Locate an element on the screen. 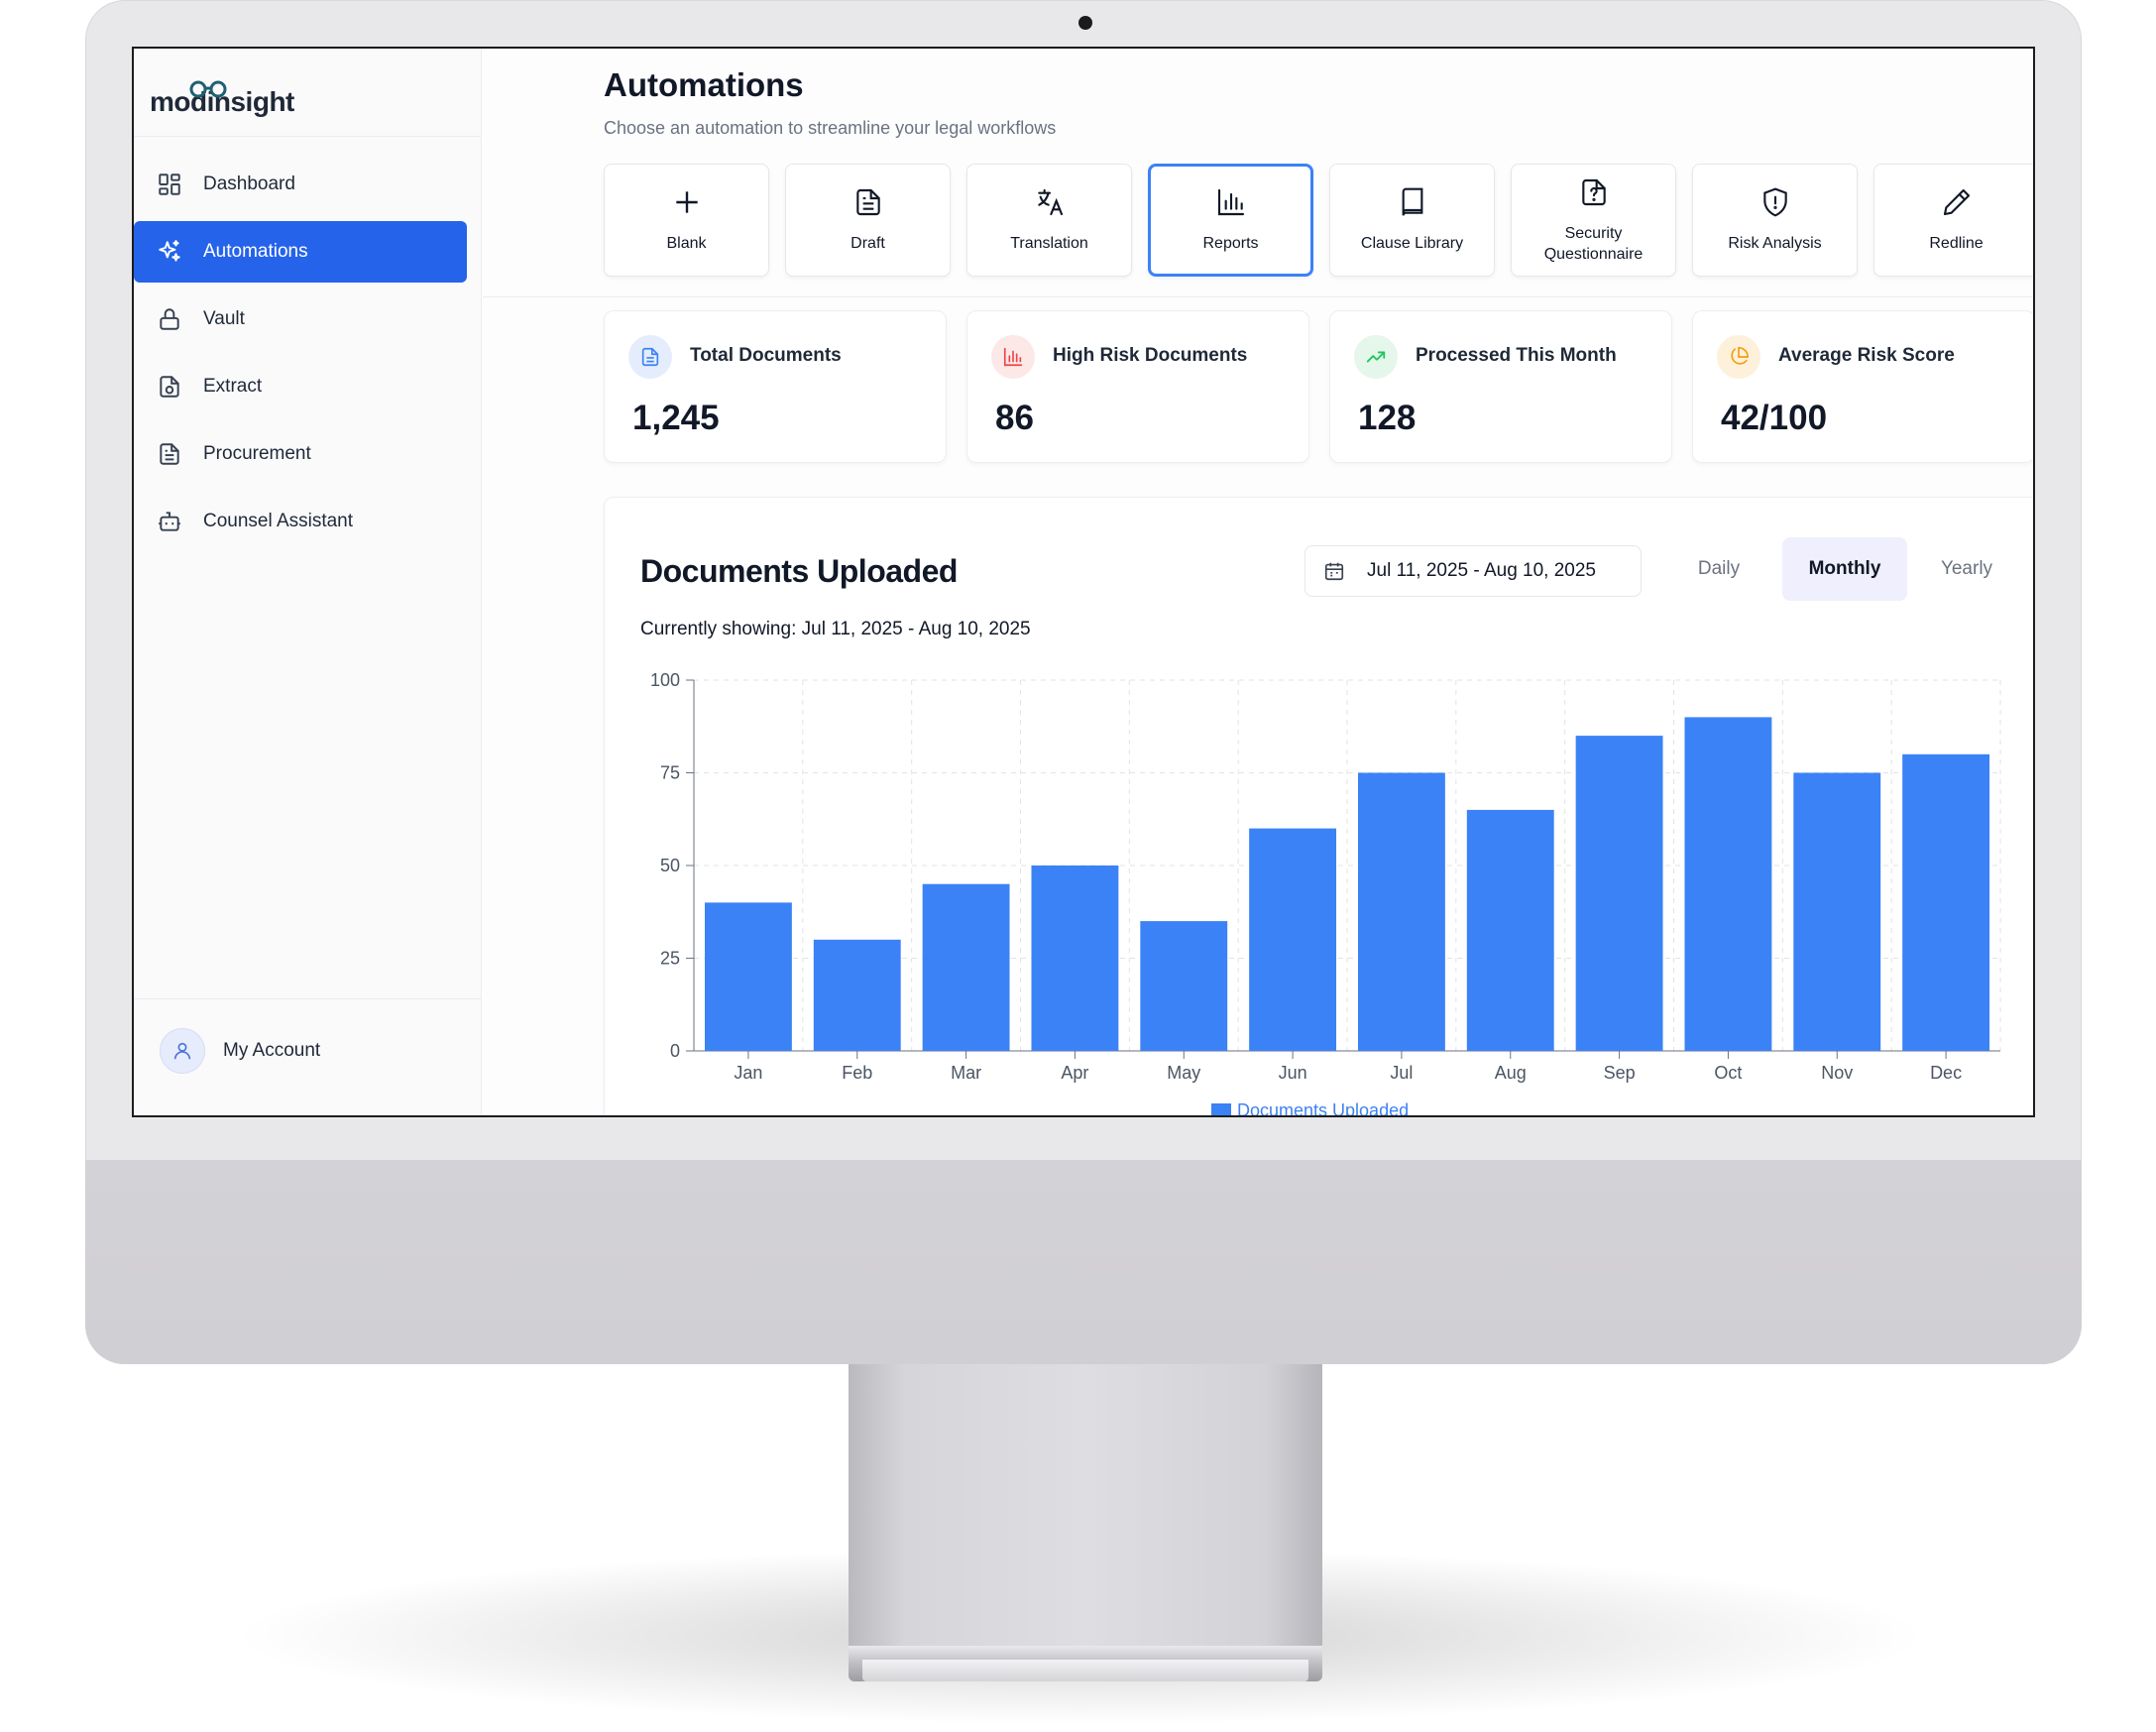 Image resolution: width=2156 pixels, height=1732 pixels. sidebar-item-automations: Automations is located at coordinates (300, 252).